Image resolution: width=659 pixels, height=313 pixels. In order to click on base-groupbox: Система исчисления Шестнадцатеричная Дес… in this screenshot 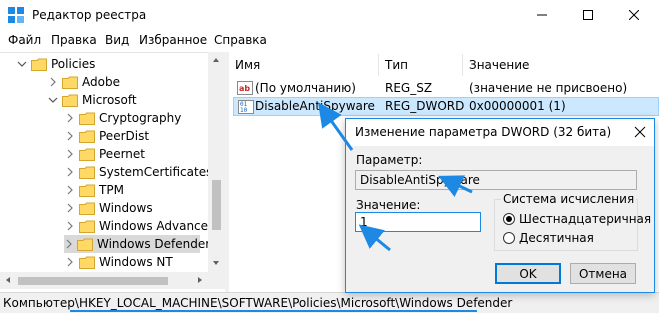, I will do `click(572, 221)`.